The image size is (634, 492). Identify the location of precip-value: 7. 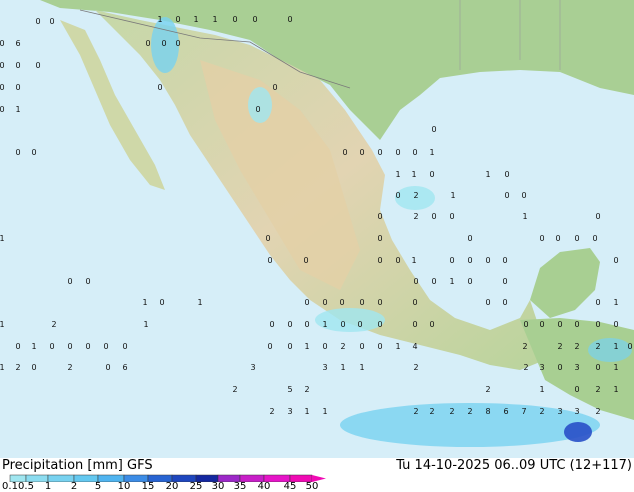
(524, 411).